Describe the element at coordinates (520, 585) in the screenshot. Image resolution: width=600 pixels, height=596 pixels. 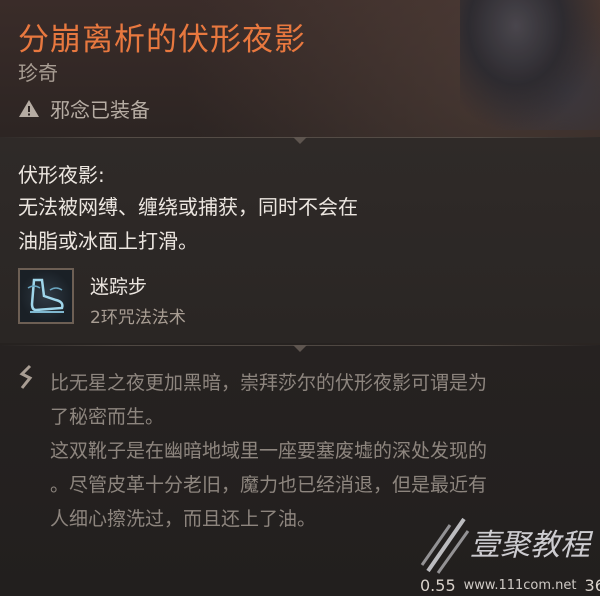
I see `watermark-url: www.111com.net` at that location.